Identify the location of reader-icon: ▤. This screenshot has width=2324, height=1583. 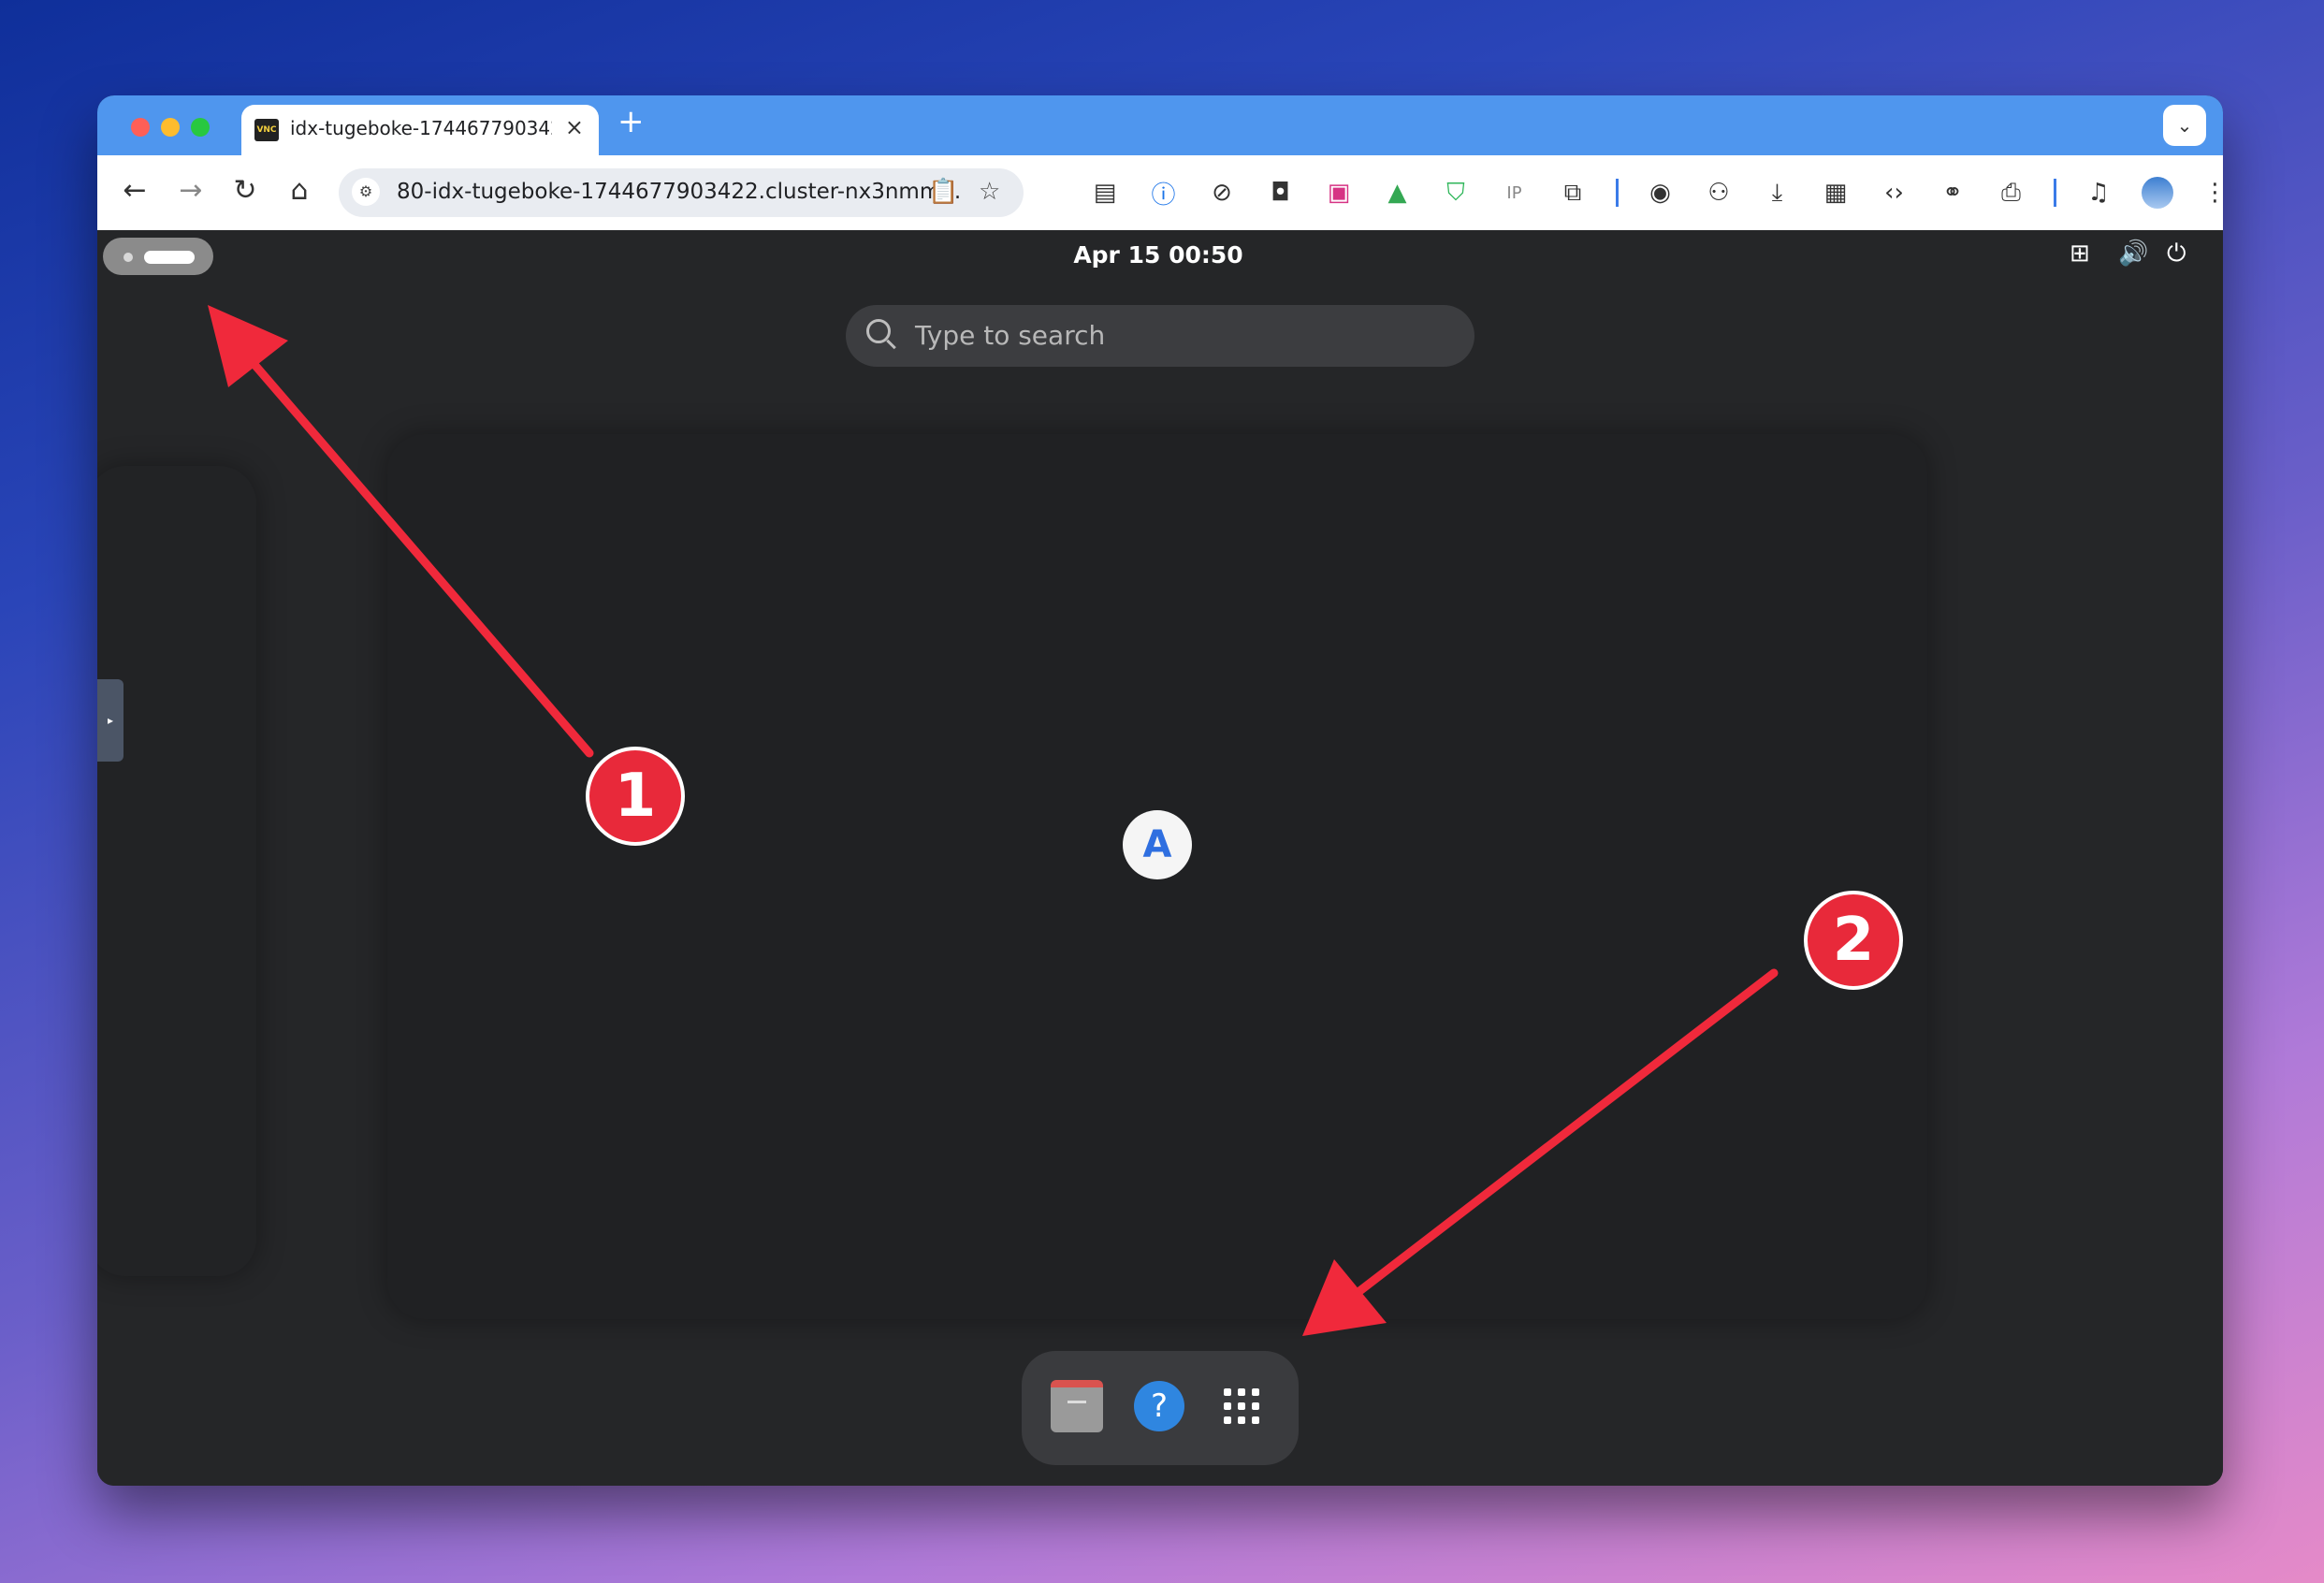
(1105, 193).